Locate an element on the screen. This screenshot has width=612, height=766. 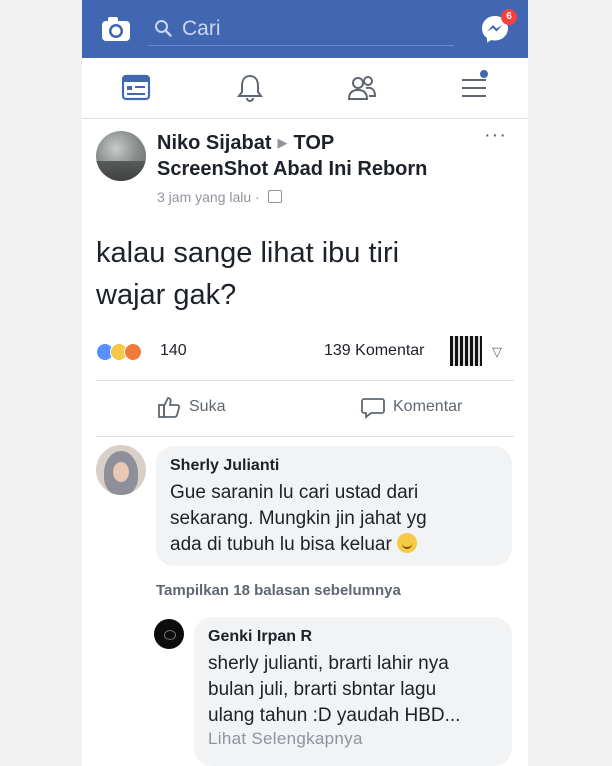
nav-bar is located at coordinates (305, 88).